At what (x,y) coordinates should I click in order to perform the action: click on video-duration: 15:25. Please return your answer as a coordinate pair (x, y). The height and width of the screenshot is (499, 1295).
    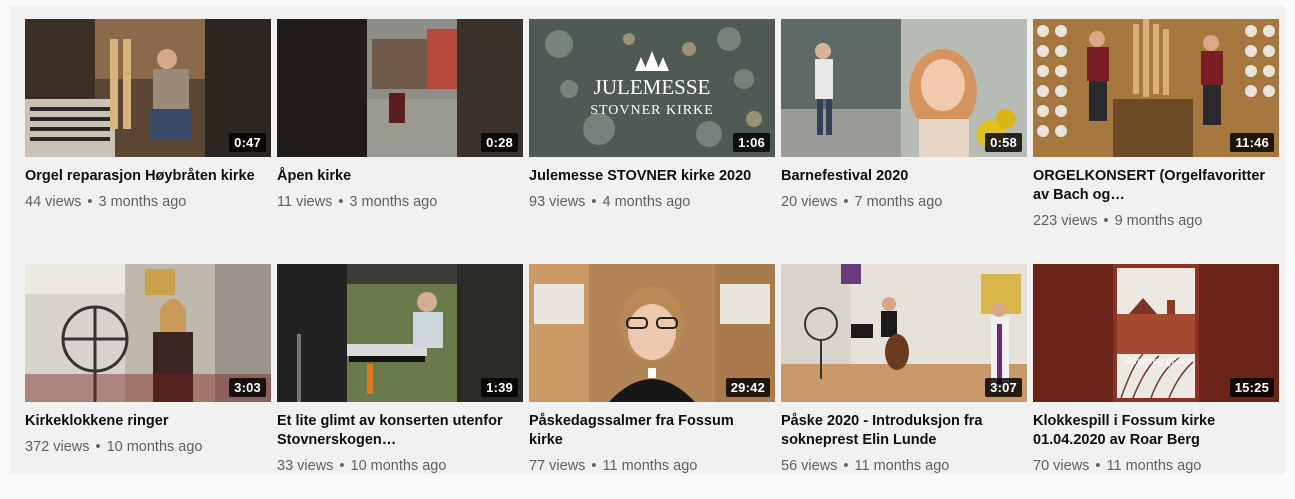
    Looking at the image, I should click on (1251, 387).